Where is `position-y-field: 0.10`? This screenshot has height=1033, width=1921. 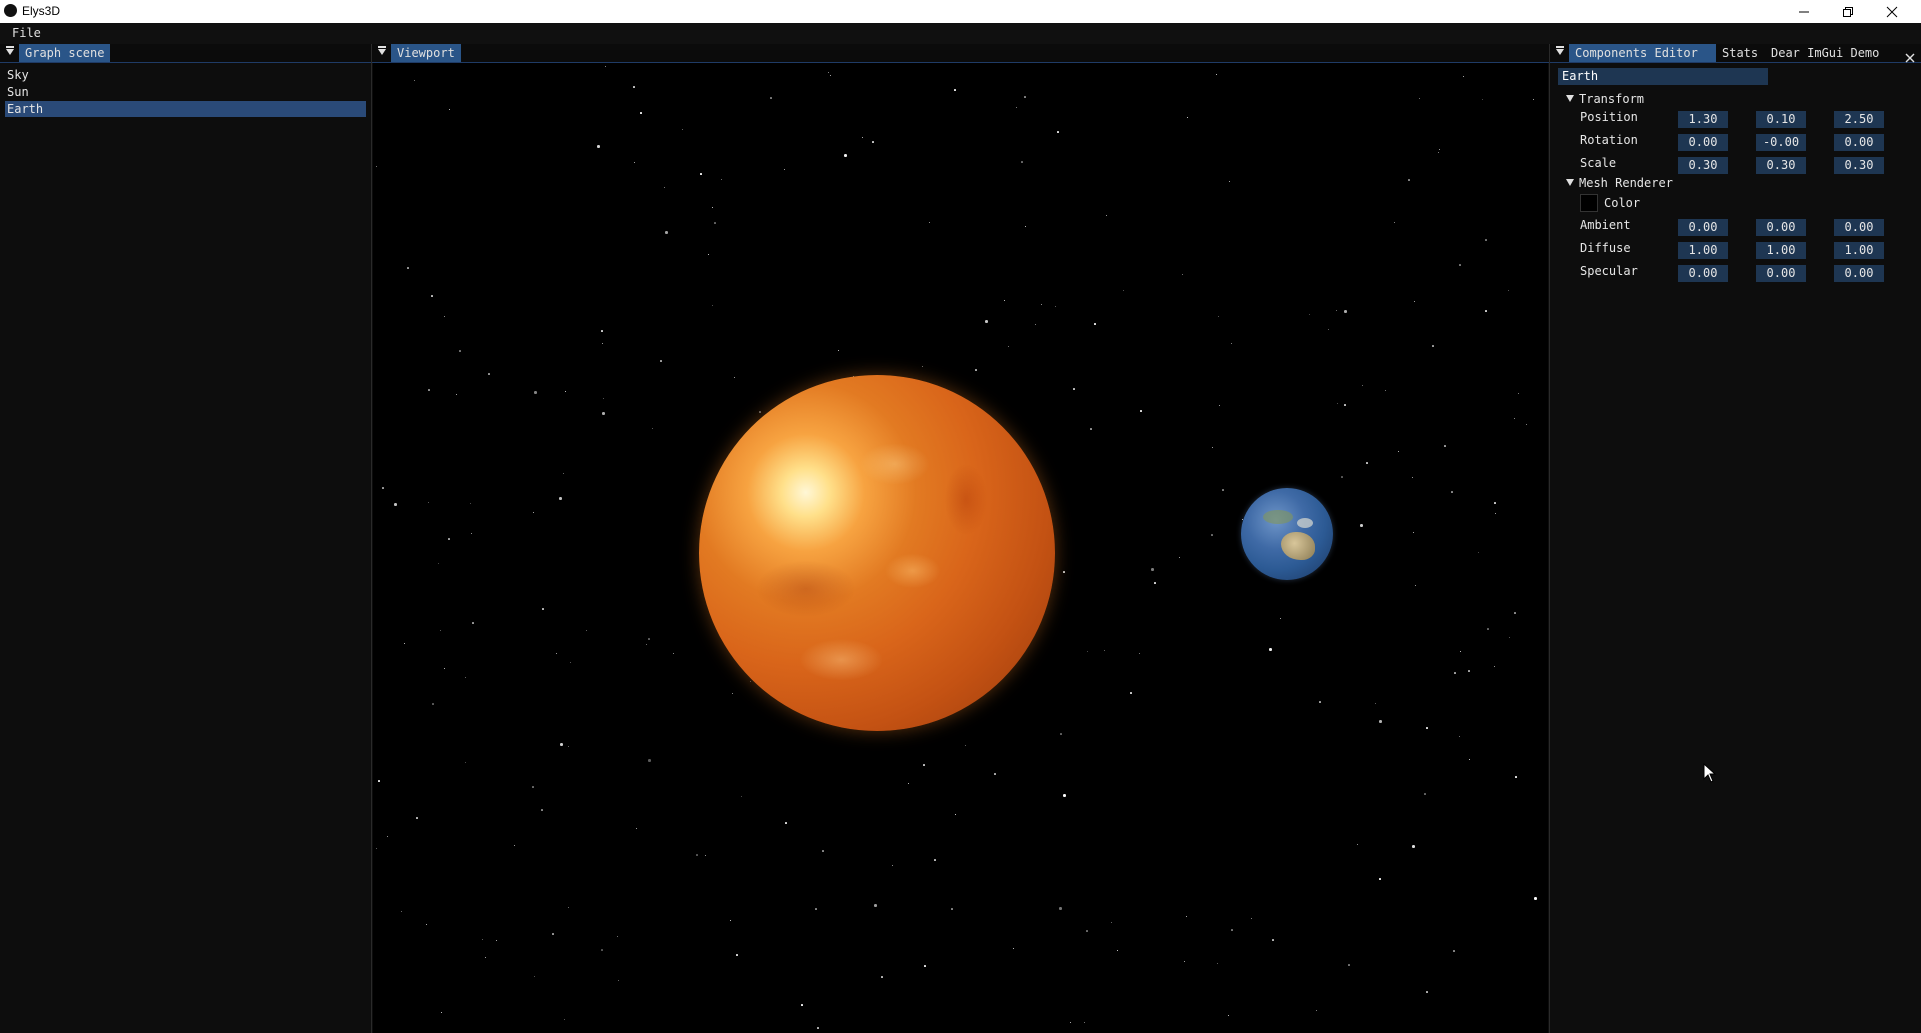 position-y-field: 0.10 is located at coordinates (1781, 119).